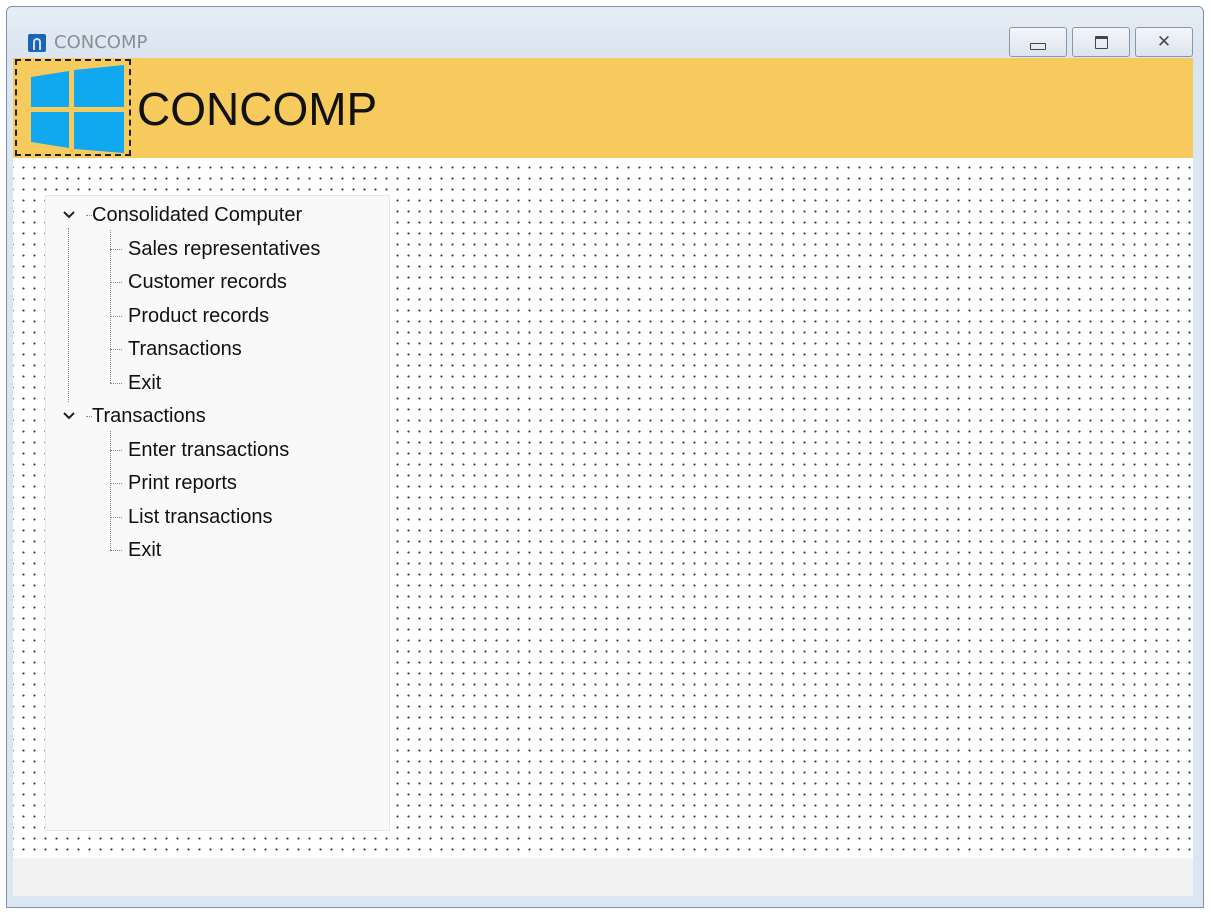 Image resolution: width=1210 pixels, height=913 pixels. I want to click on tree-item: Print reports, so click(182, 483).